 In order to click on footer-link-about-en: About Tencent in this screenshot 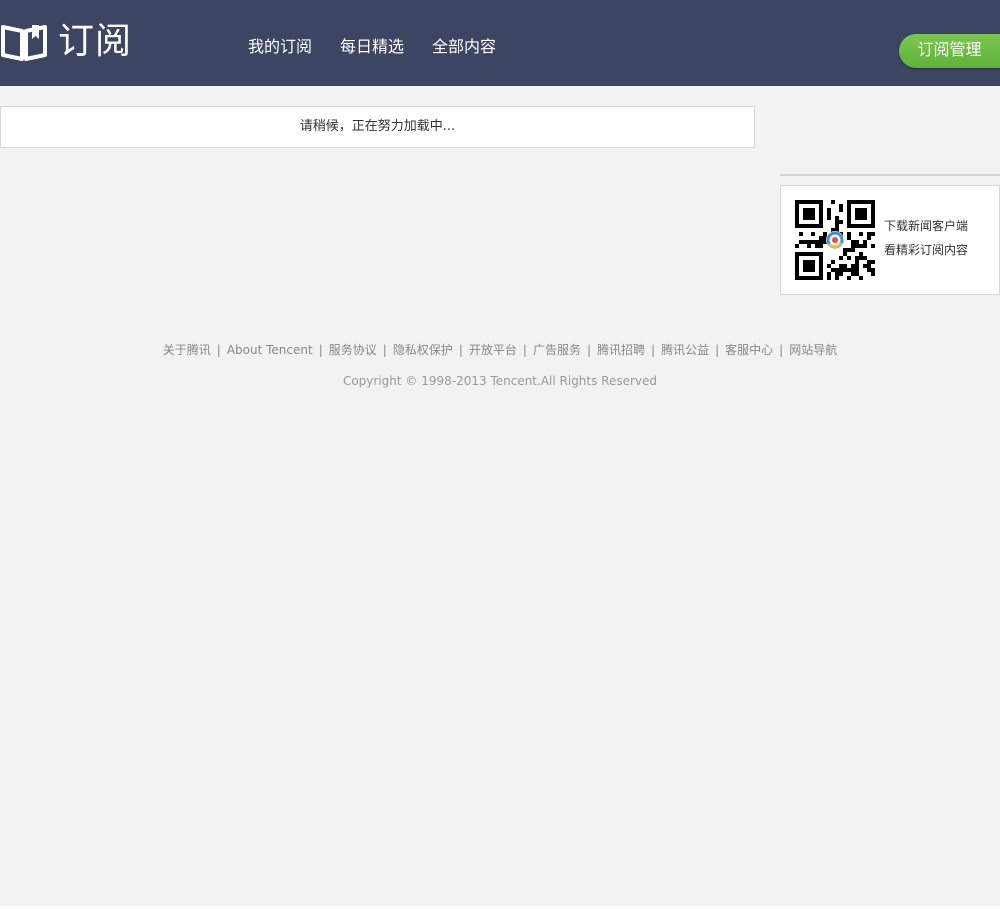, I will do `click(270, 350)`.